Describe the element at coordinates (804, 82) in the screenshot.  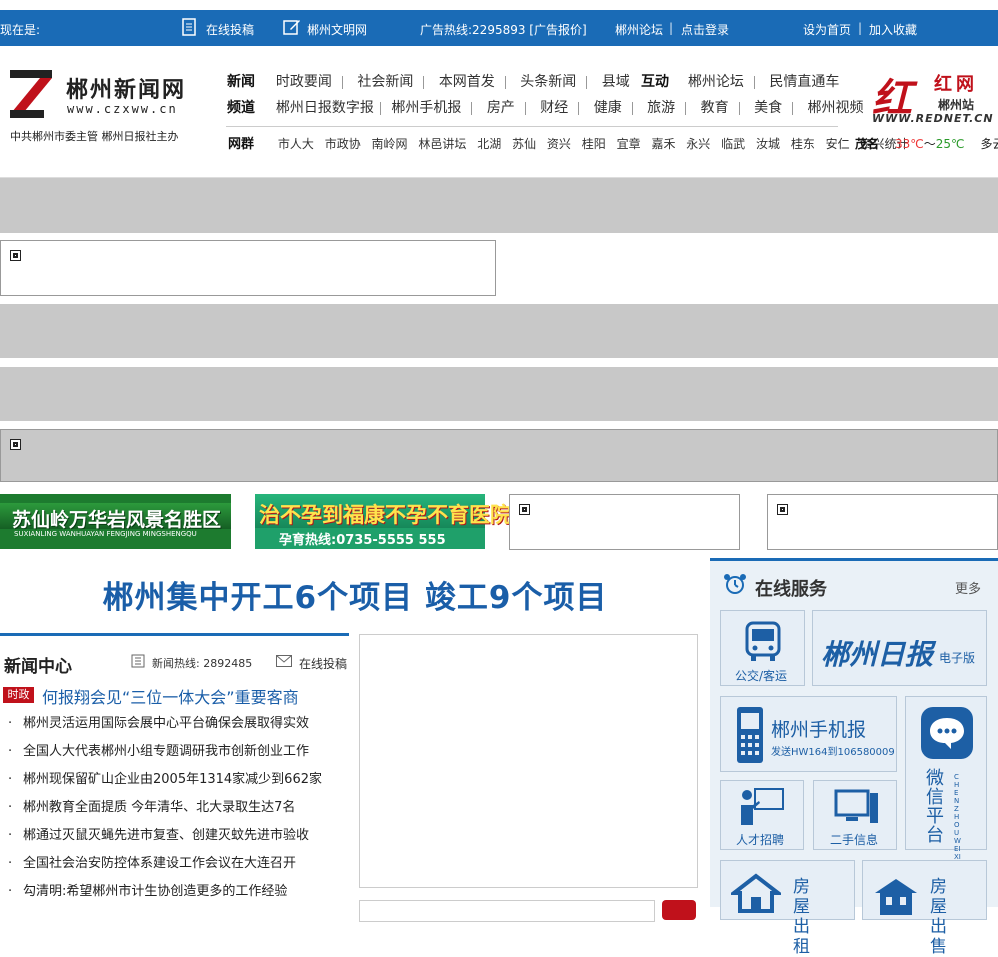
I see `nav-item: 民情直通车` at that location.